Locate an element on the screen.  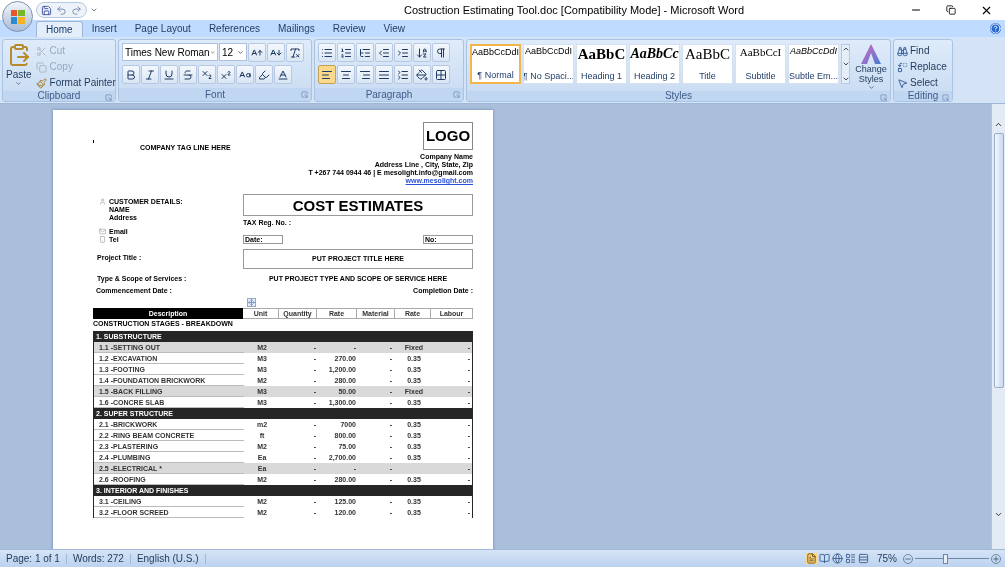
ribbon-tab: Home is located at coordinates (59, 29).